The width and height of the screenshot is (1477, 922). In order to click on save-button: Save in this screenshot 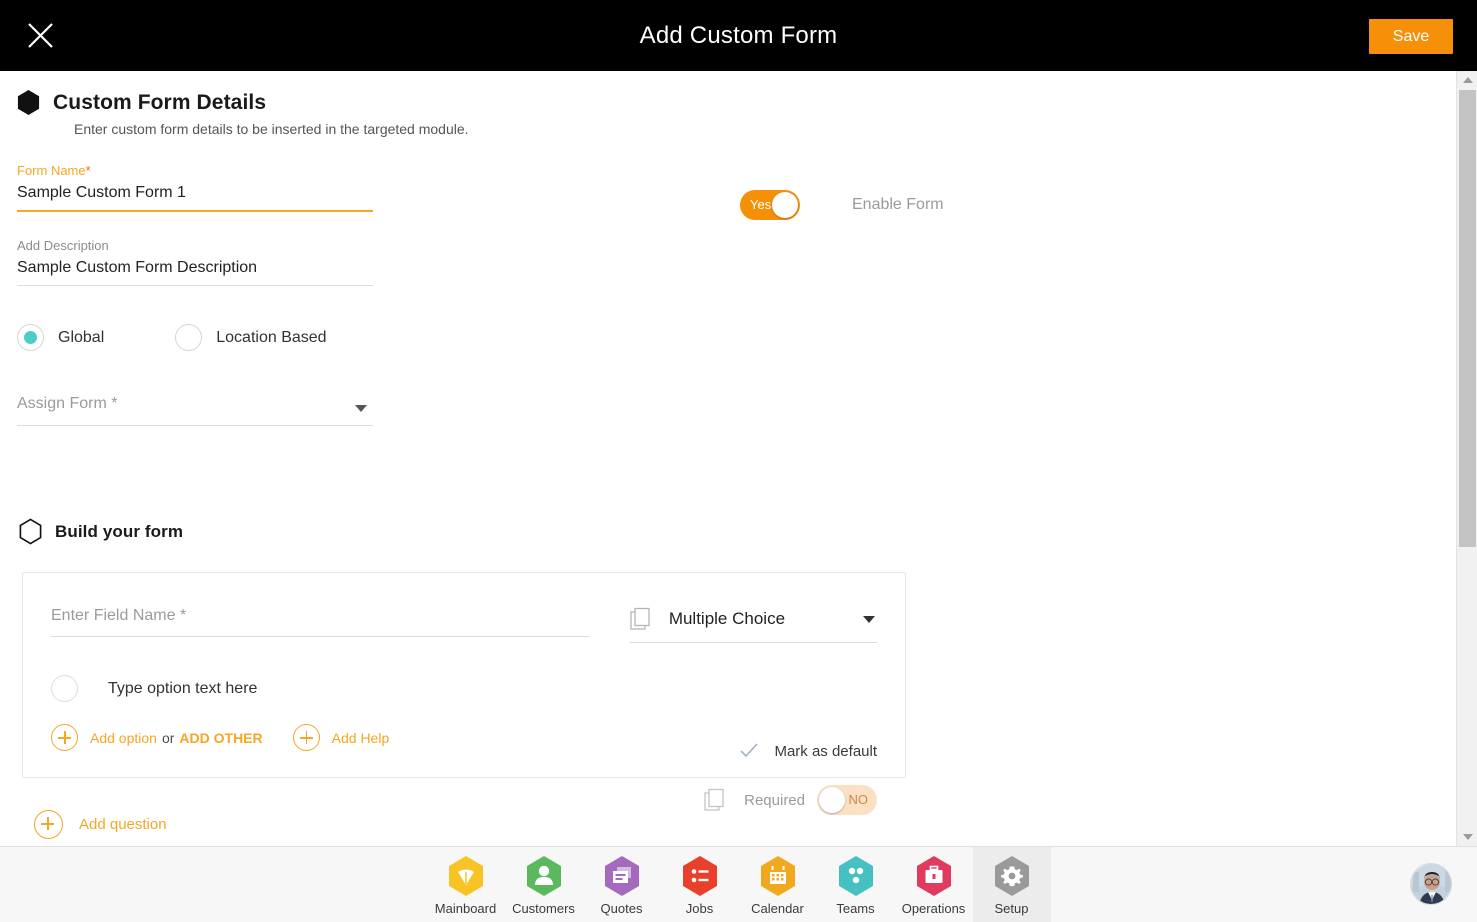, I will do `click(1411, 36)`.